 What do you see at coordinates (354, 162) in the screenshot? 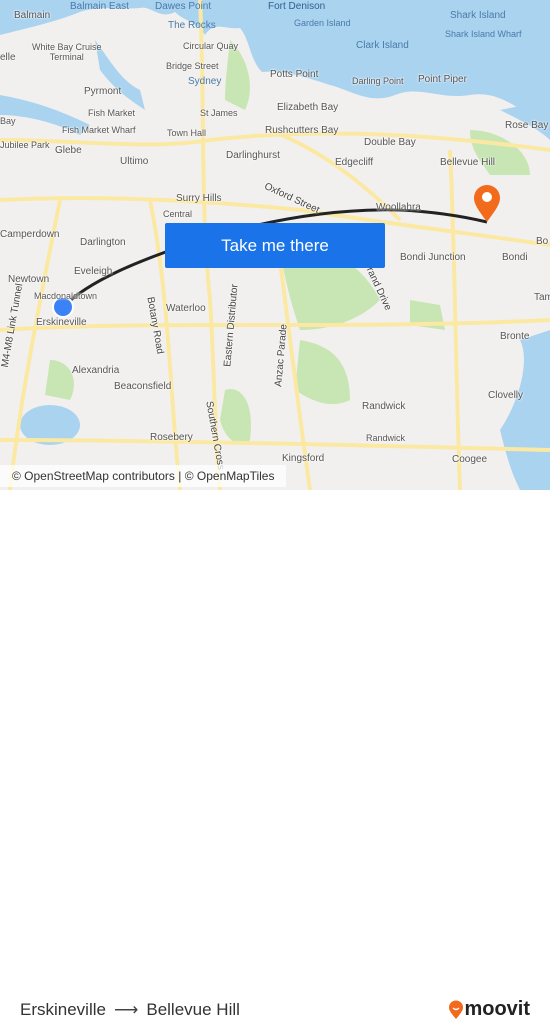
I see `map-label: Edgecliff` at bounding box center [354, 162].